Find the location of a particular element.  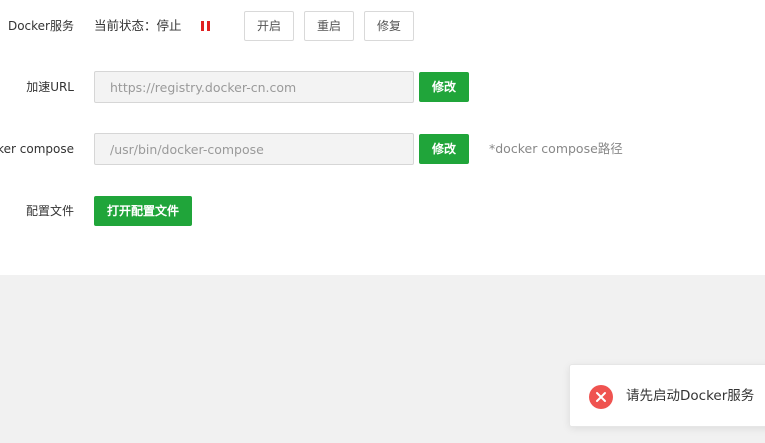

error-icon is located at coordinates (601, 397).